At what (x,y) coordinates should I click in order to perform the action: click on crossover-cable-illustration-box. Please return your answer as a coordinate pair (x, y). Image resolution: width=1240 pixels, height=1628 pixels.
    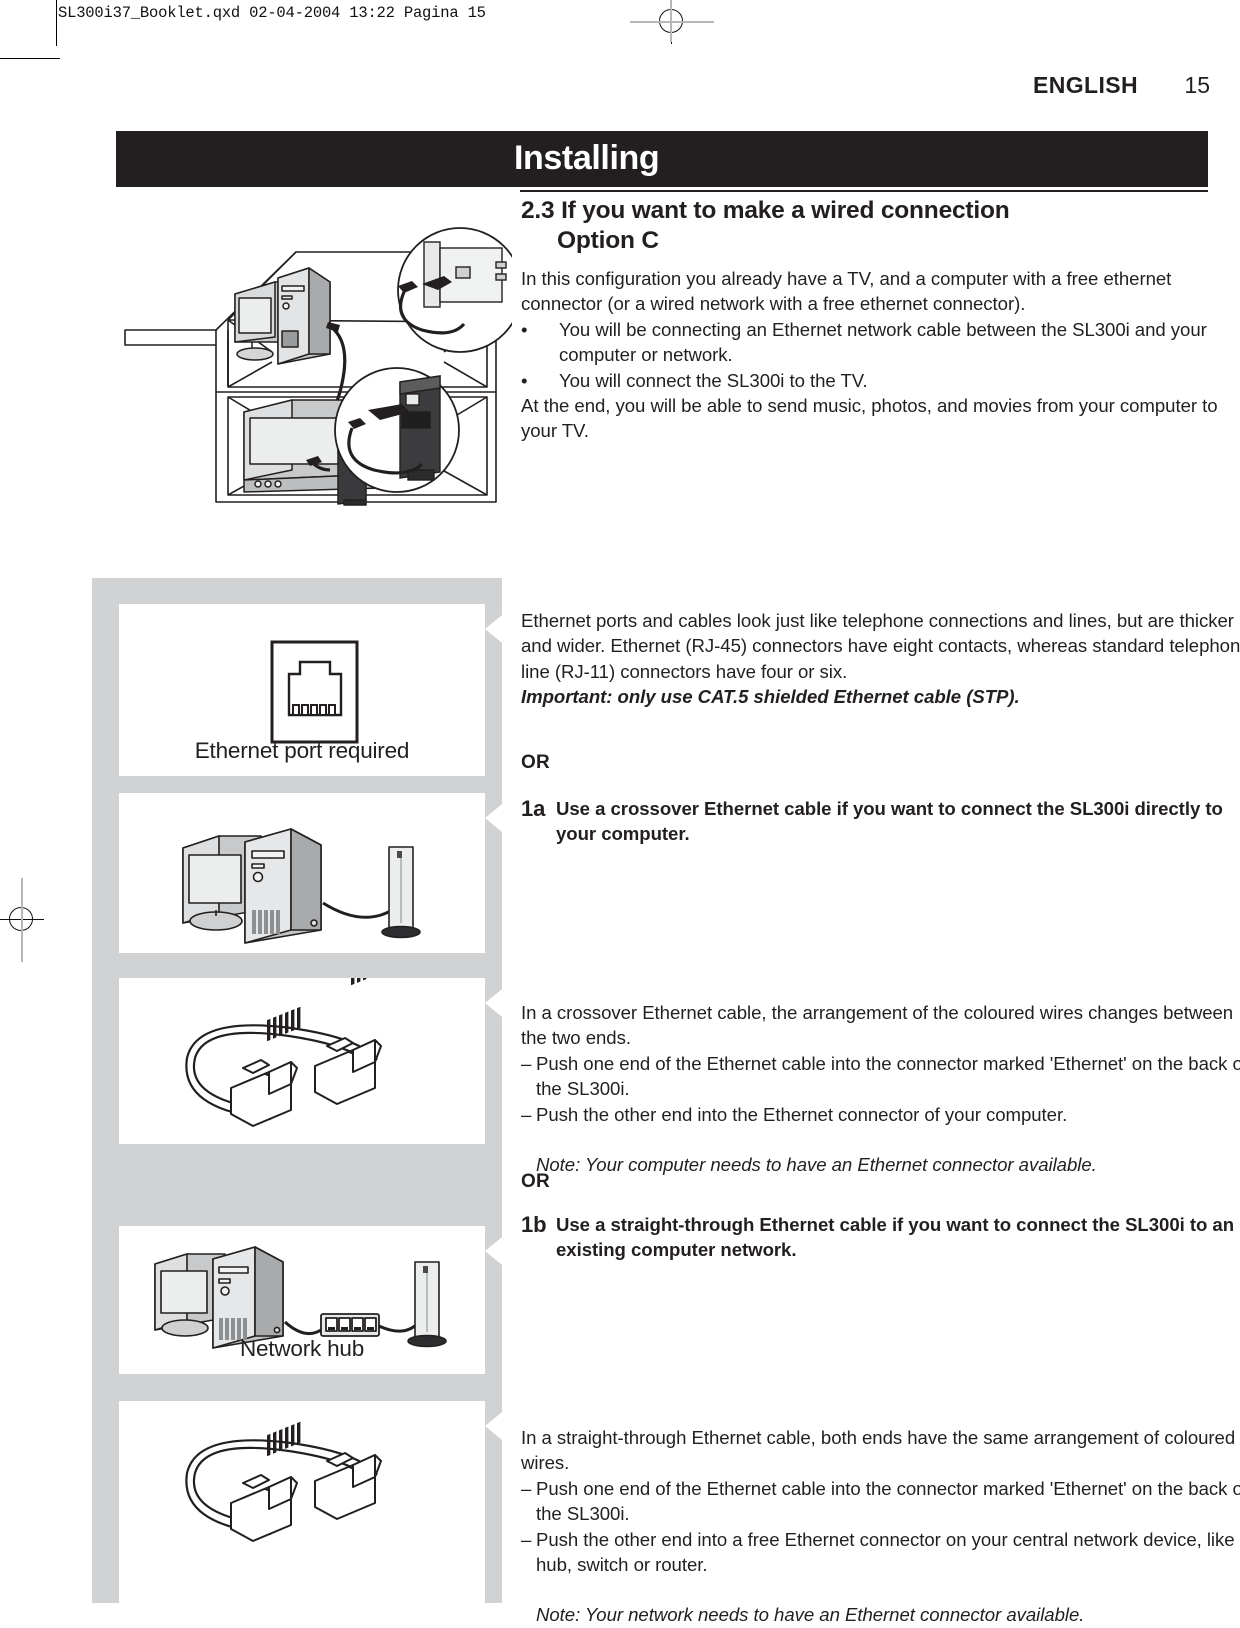
    Looking at the image, I should click on (302, 1047).